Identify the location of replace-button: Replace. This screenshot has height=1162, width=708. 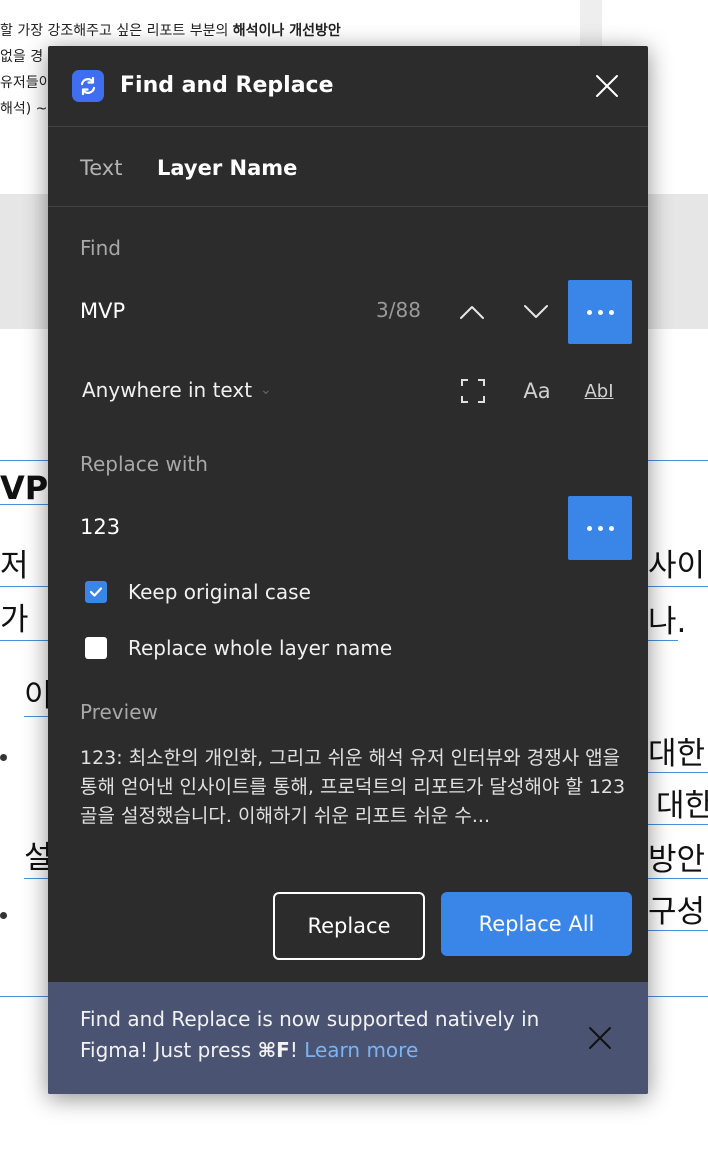
(349, 926).